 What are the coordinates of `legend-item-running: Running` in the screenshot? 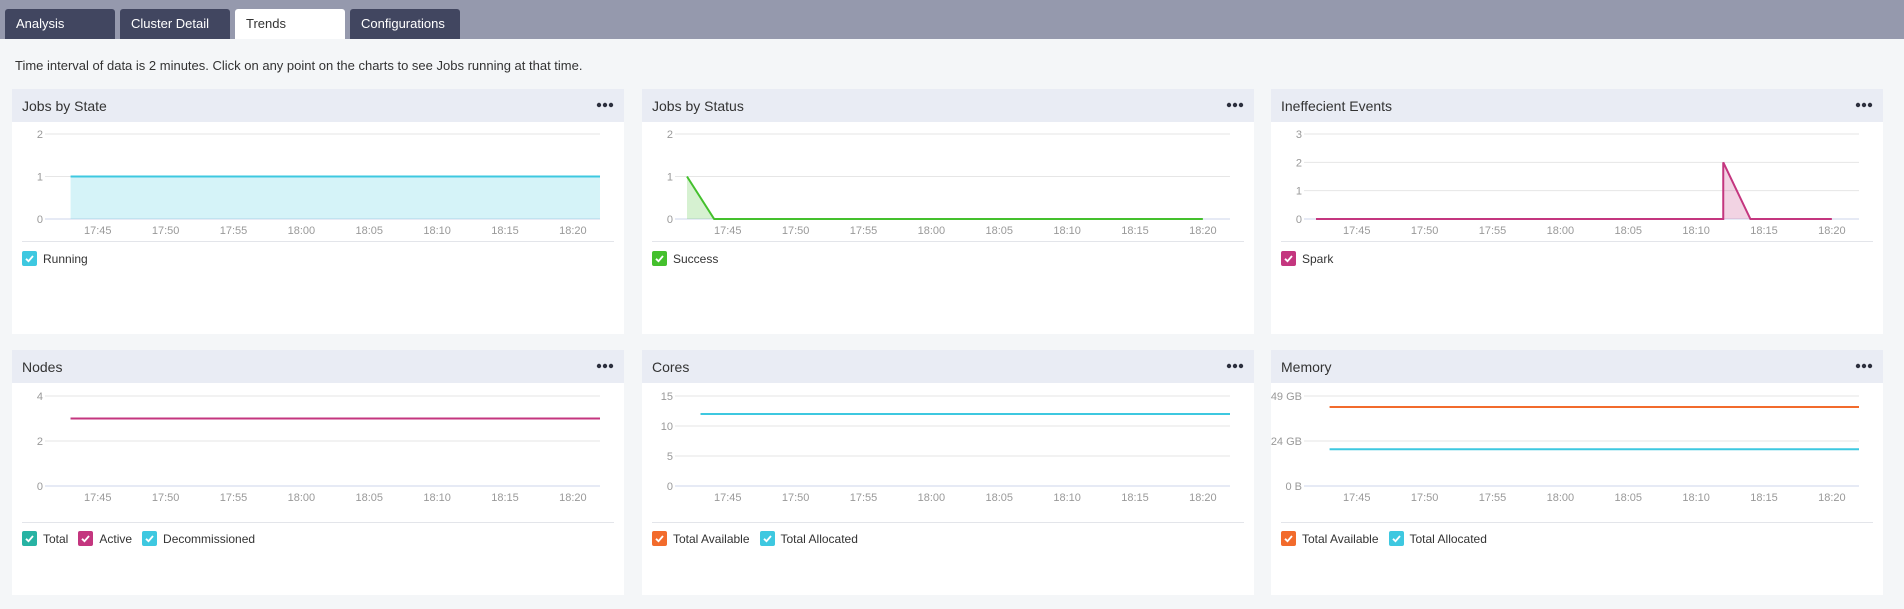 It's located at (55, 258).